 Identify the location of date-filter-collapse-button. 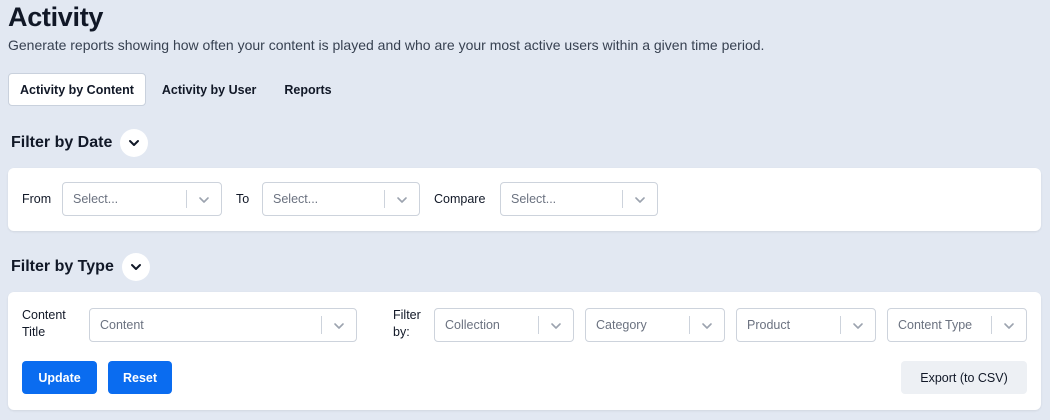
(134, 143).